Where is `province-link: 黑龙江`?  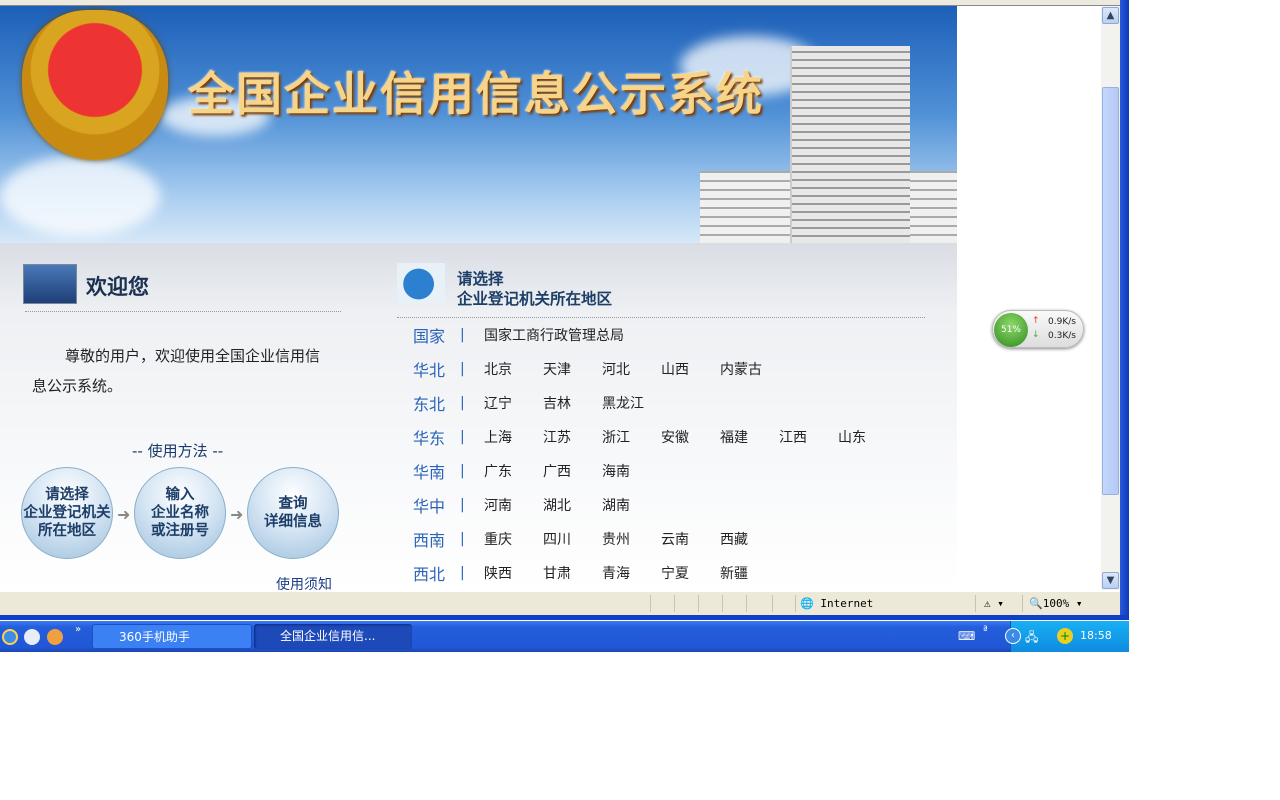
province-link: 黑龙江 is located at coordinates (631, 403).